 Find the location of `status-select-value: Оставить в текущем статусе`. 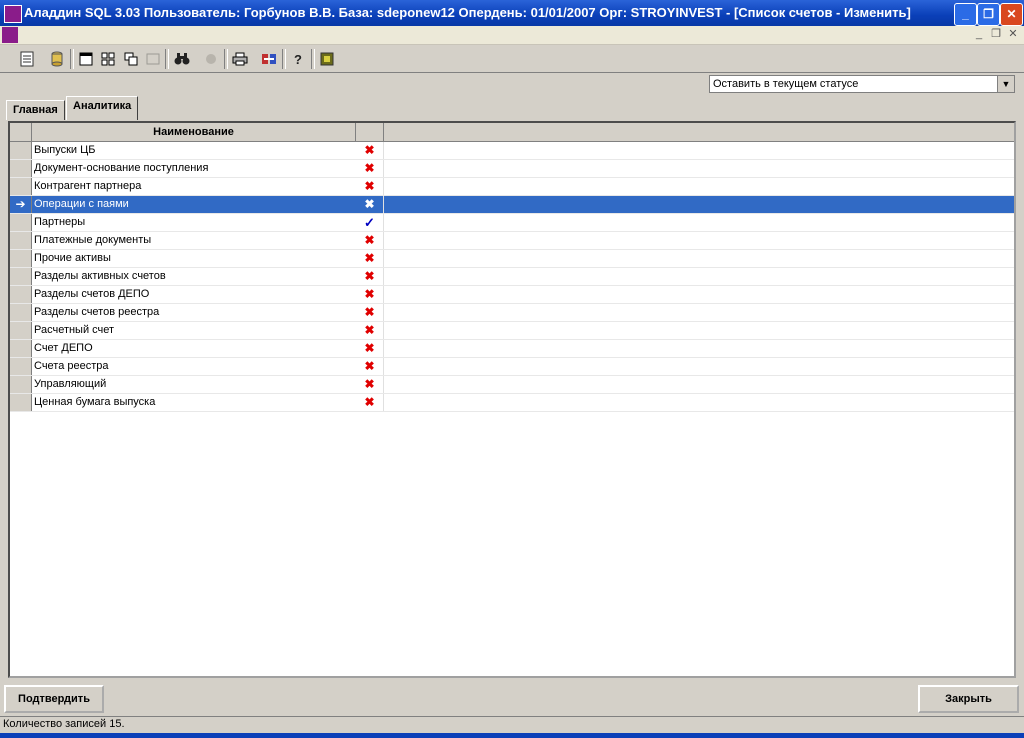

status-select-value: Оставить в текущем статусе is located at coordinates (786, 84).